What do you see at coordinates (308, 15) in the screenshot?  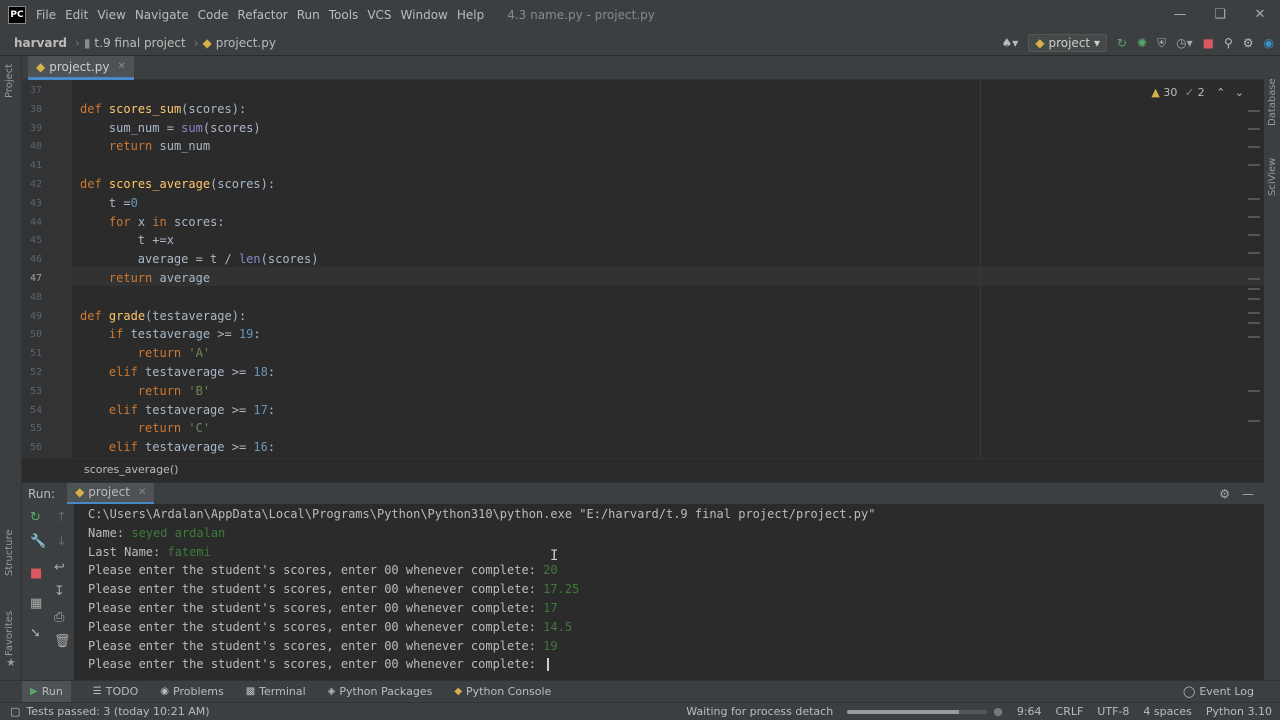 I see `menu-run: Run` at bounding box center [308, 15].